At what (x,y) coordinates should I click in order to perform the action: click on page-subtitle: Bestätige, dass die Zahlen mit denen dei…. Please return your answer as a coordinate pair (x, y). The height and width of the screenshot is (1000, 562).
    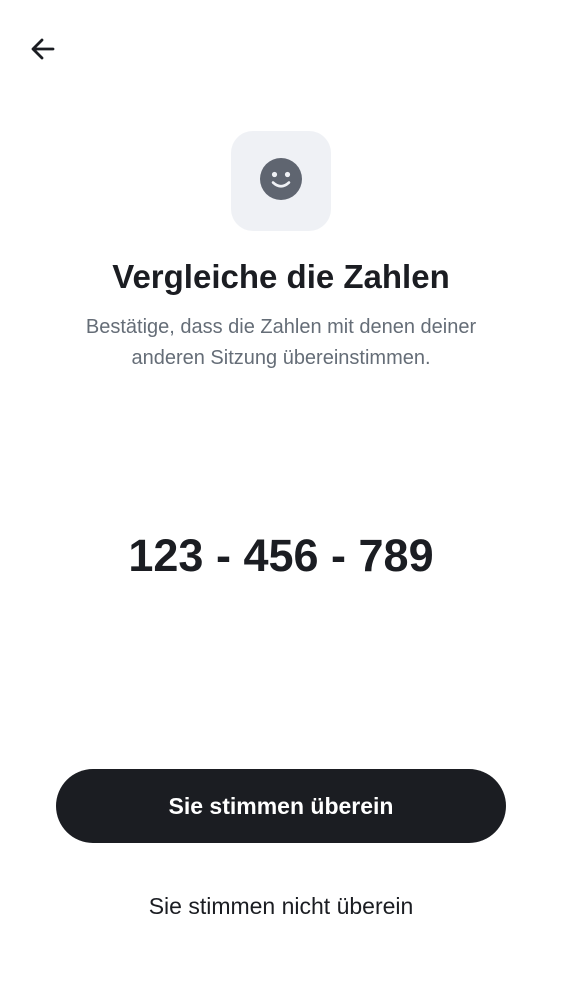
    Looking at the image, I should click on (281, 342).